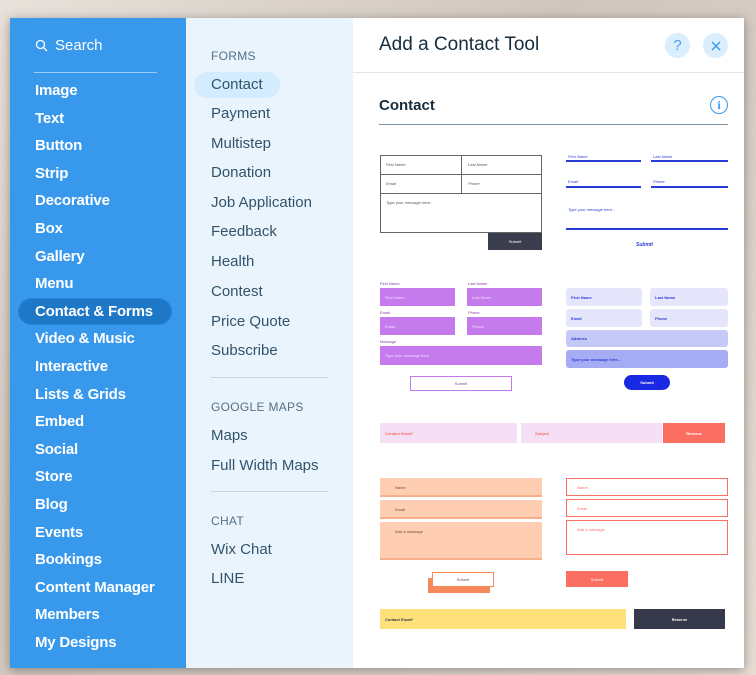 Image resolution: width=756 pixels, height=675 pixels. I want to click on info-icon: i, so click(719, 105).